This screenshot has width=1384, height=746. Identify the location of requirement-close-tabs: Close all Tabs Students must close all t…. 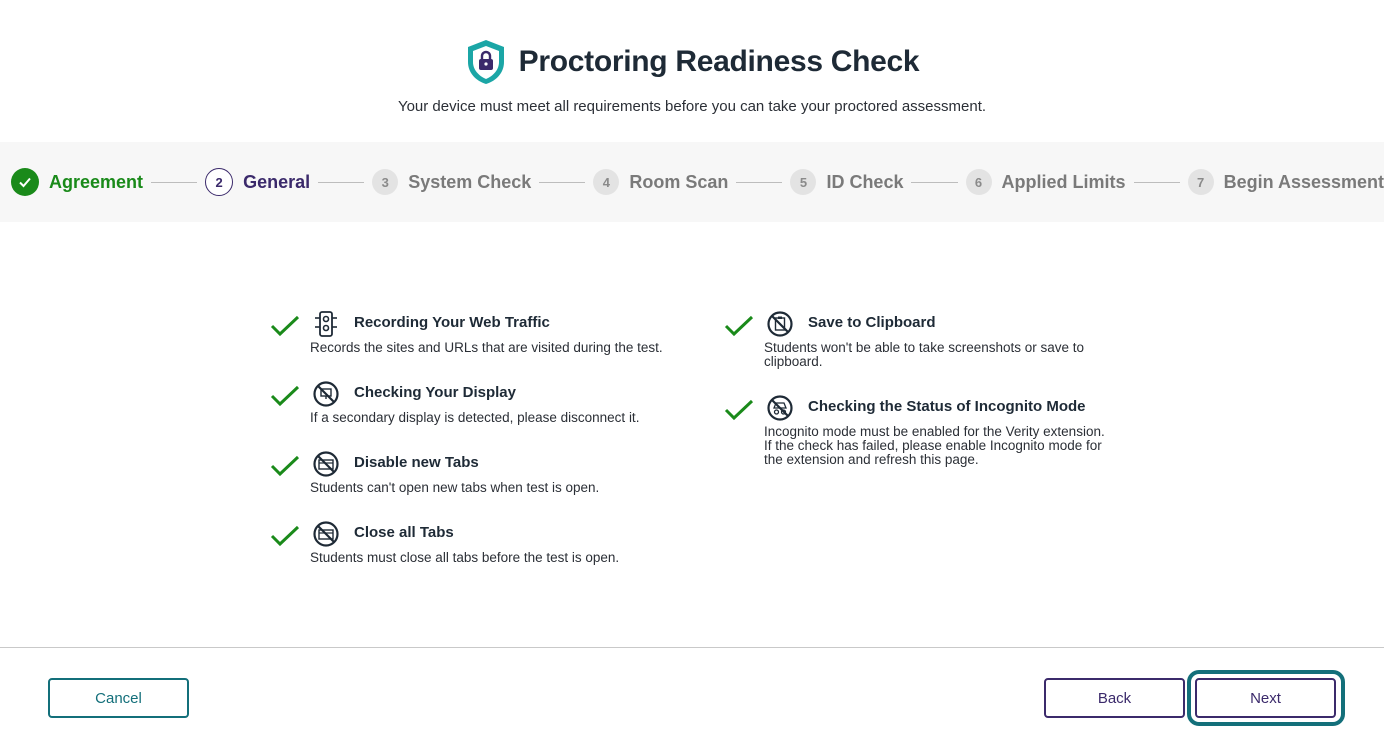
(480, 547).